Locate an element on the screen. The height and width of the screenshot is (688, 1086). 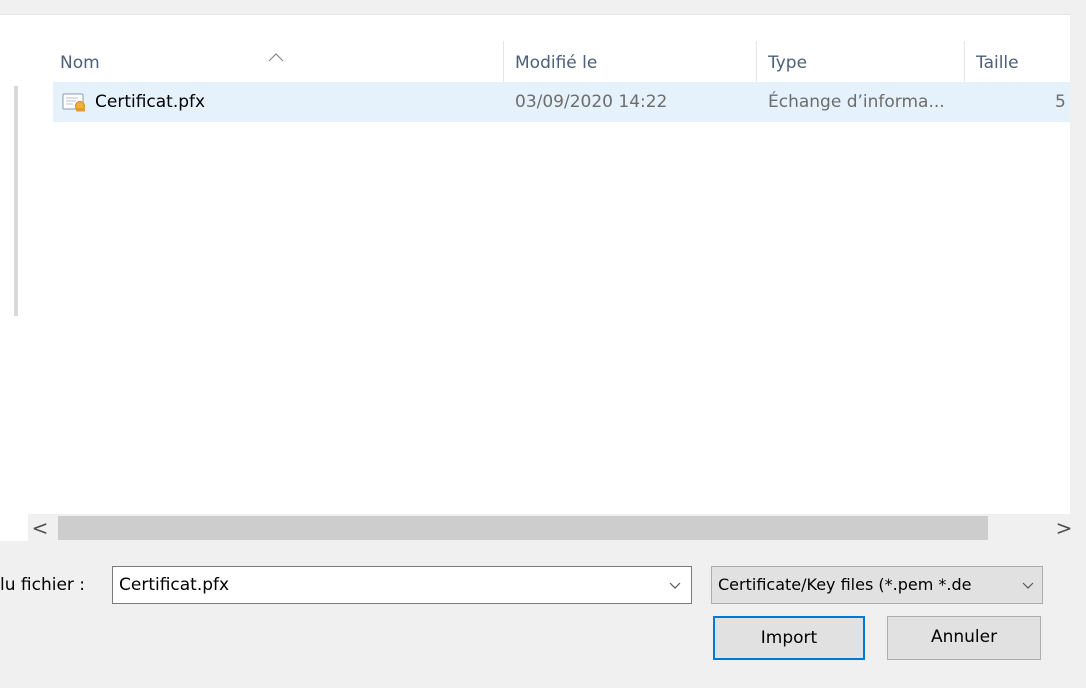
file-size: 5 is located at coordinates (1060, 102).